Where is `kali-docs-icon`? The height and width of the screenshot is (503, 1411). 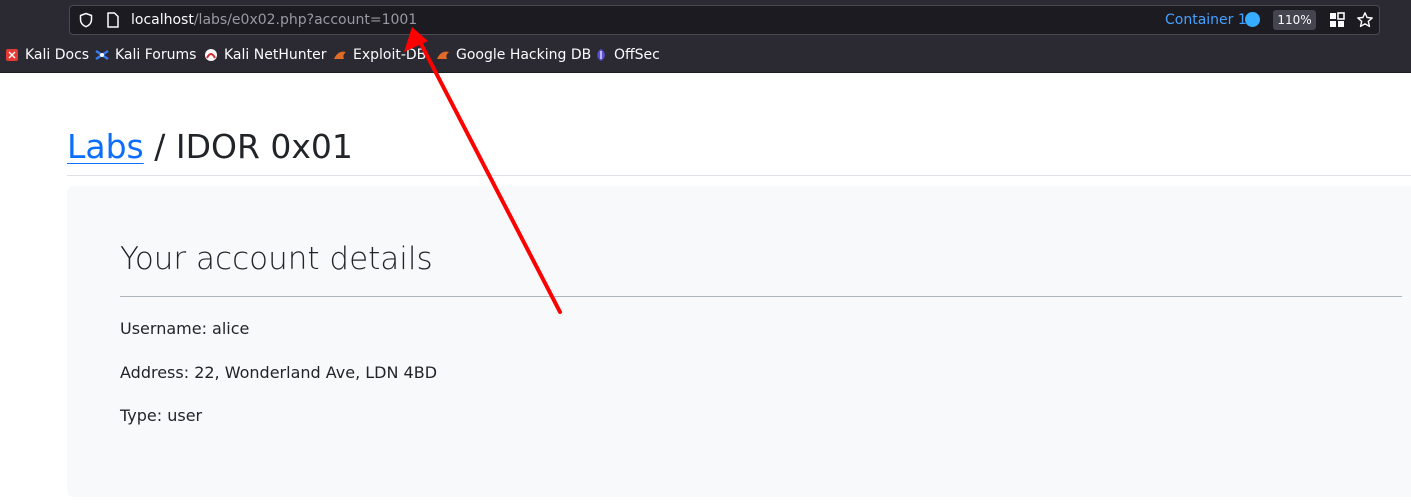 kali-docs-icon is located at coordinates (12, 55).